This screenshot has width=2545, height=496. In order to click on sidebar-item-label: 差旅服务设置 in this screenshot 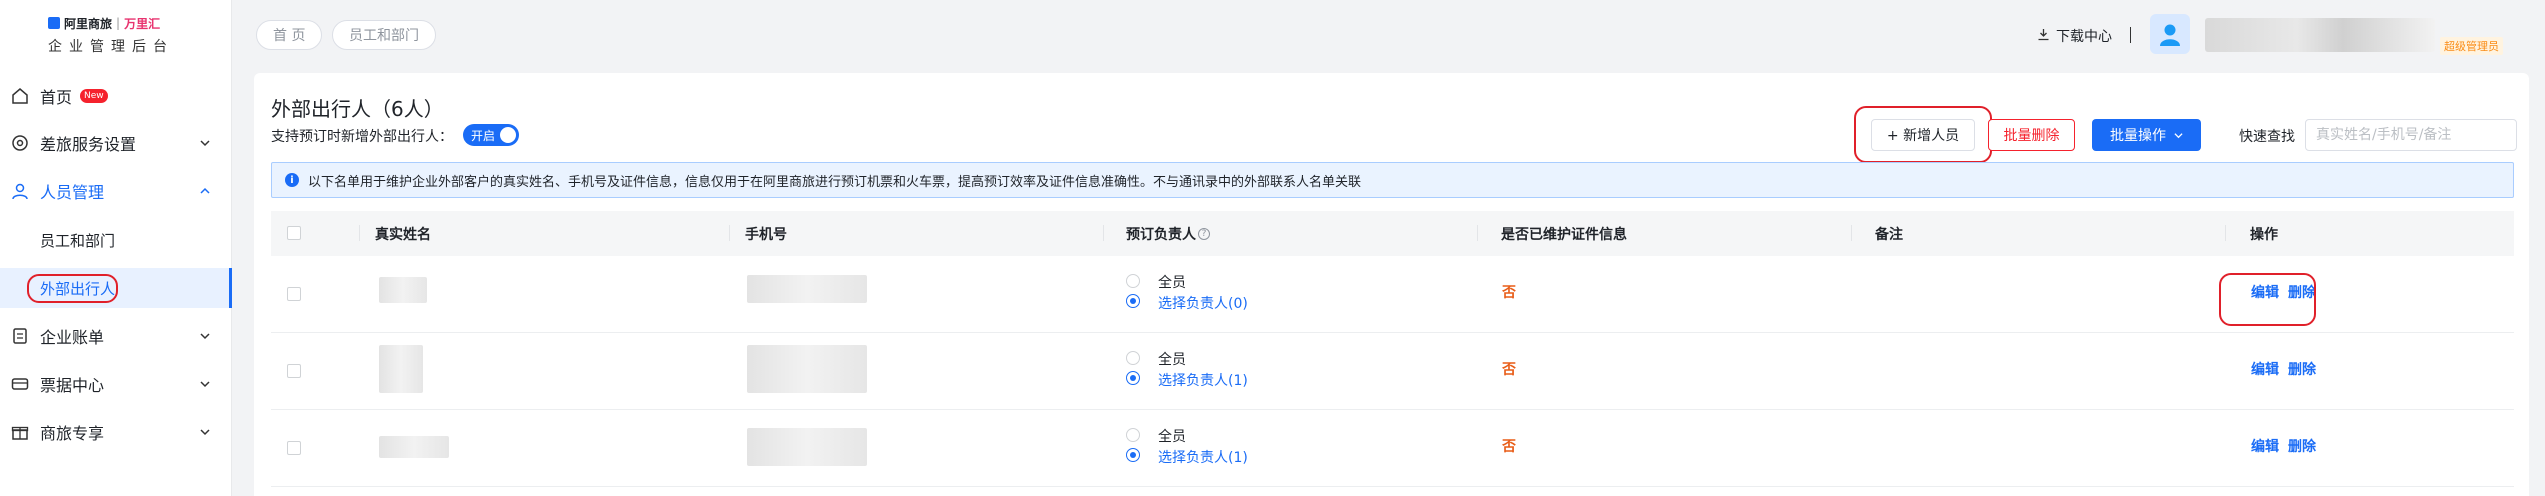, I will do `click(88, 144)`.